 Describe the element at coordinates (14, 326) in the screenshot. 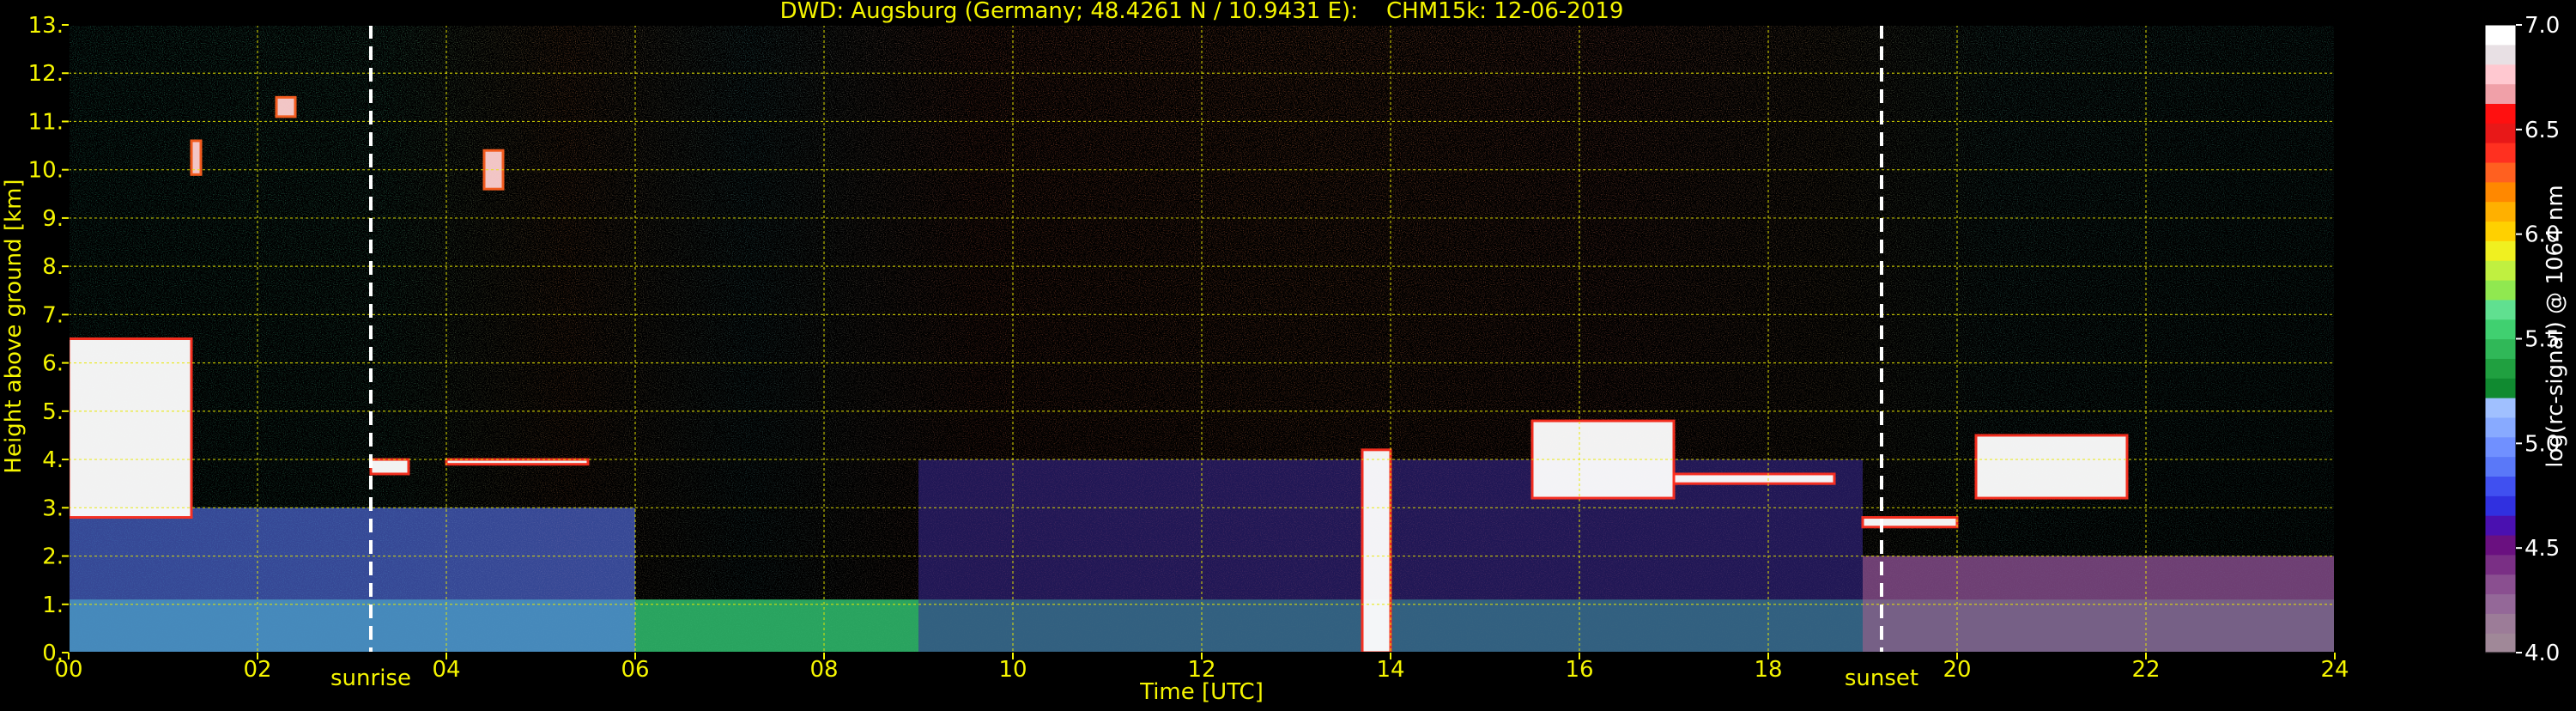

I see `y-axis-label: Height above ground [km]` at that location.